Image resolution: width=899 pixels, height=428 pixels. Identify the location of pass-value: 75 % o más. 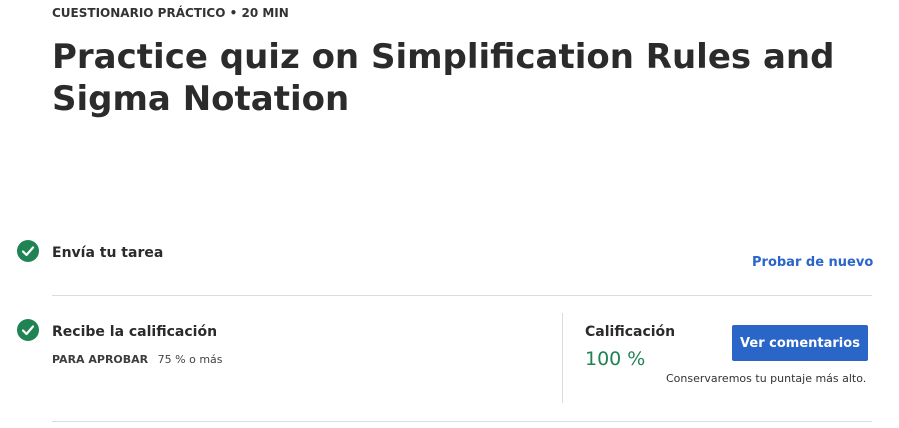
(190, 359).